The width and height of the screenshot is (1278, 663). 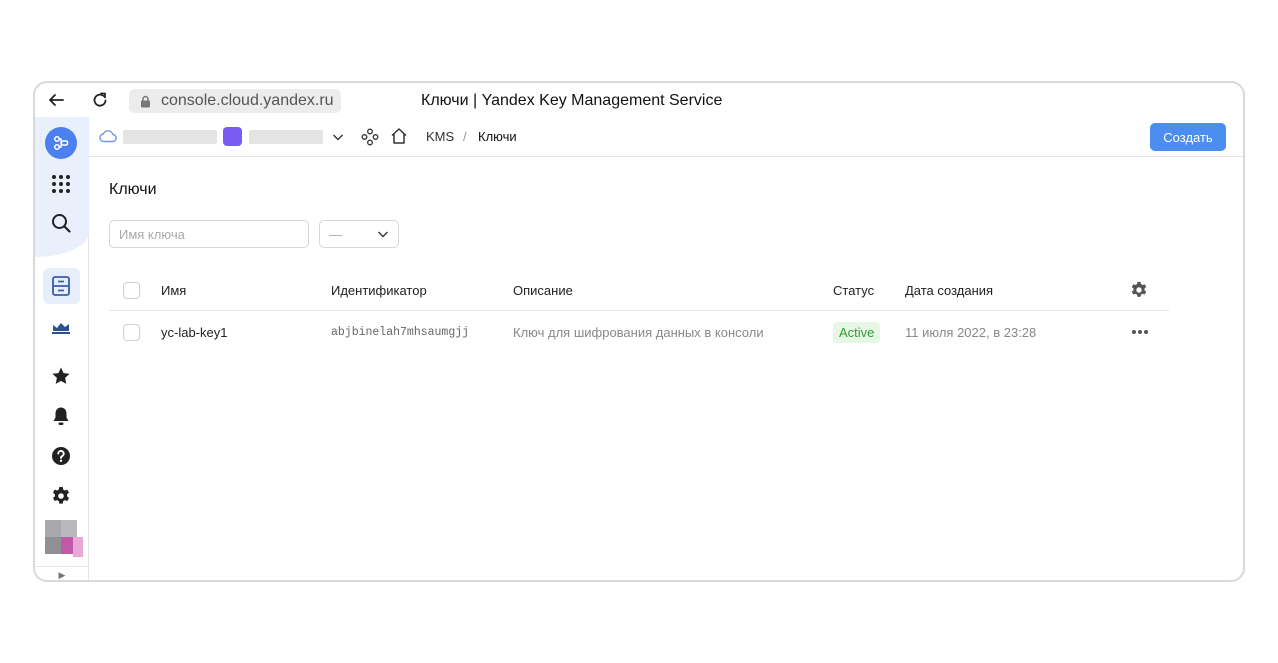 What do you see at coordinates (359, 234) in the screenshot?
I see `status-filter-select: —` at bounding box center [359, 234].